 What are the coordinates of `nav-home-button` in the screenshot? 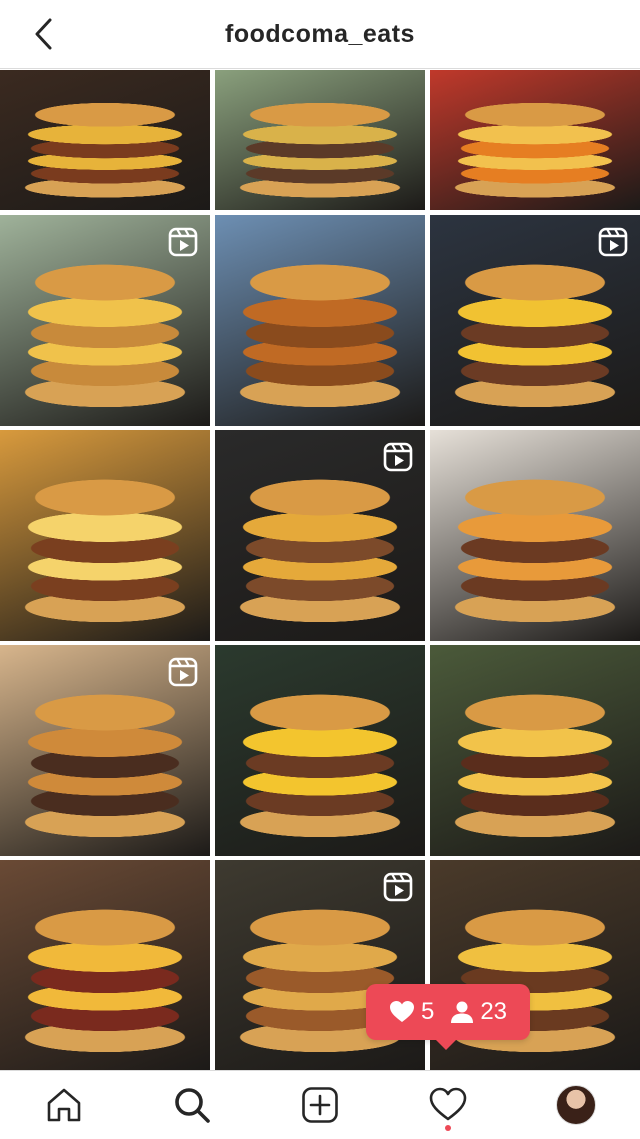 It's located at (64, 1105).